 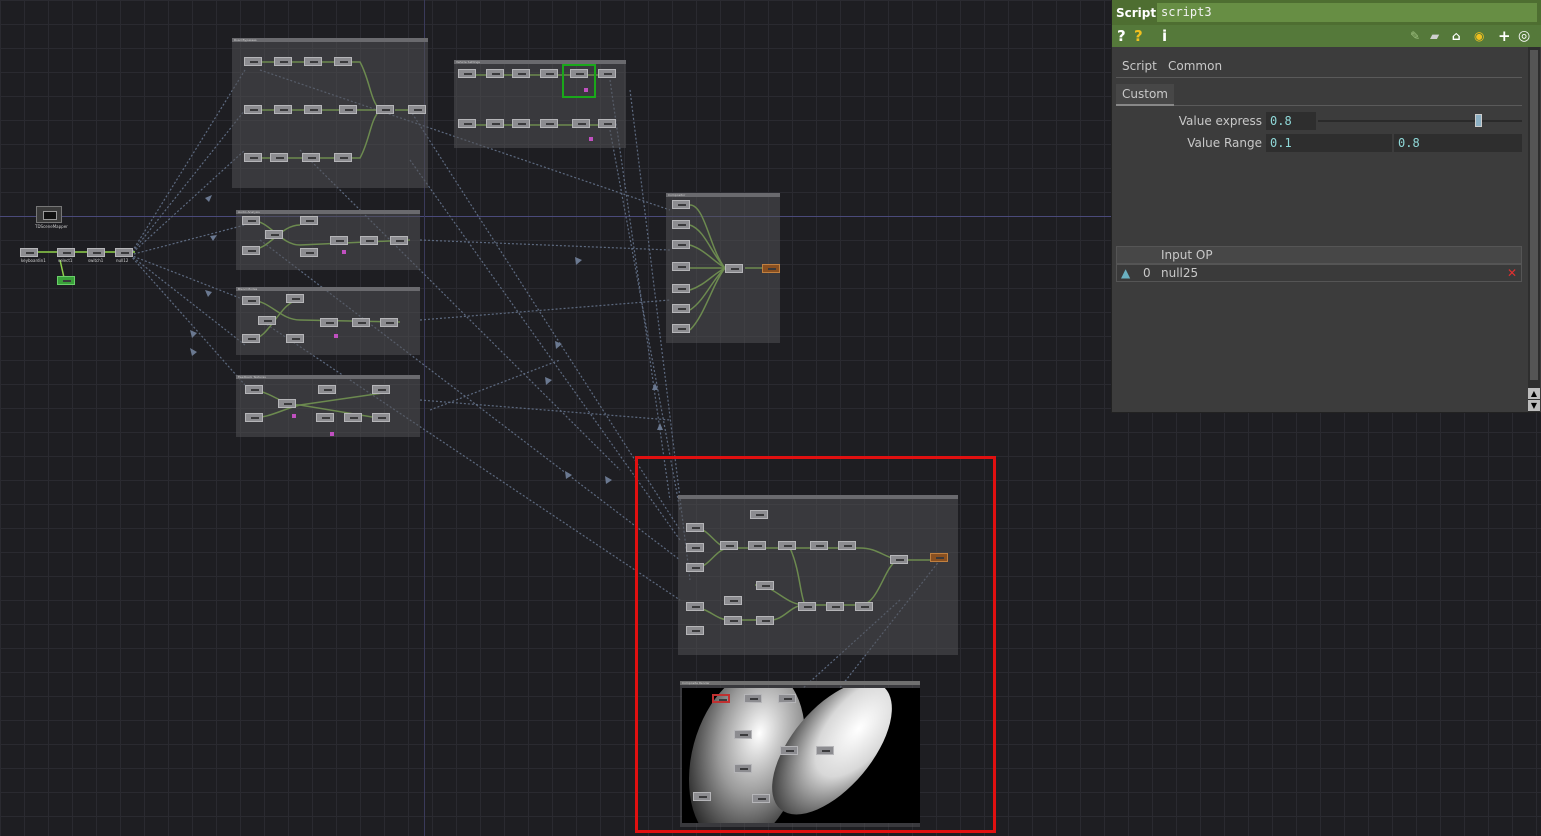 I want to click on comment-icon: ▰, so click(x=1434, y=36).